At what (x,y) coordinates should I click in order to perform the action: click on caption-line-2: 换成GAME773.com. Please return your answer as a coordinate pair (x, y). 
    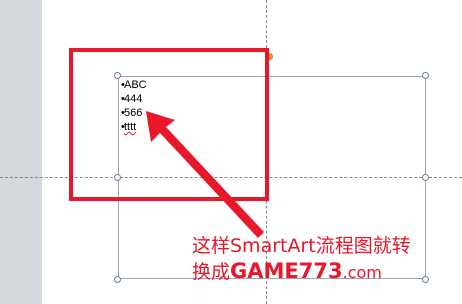
    Looking at the image, I should click on (327, 272).